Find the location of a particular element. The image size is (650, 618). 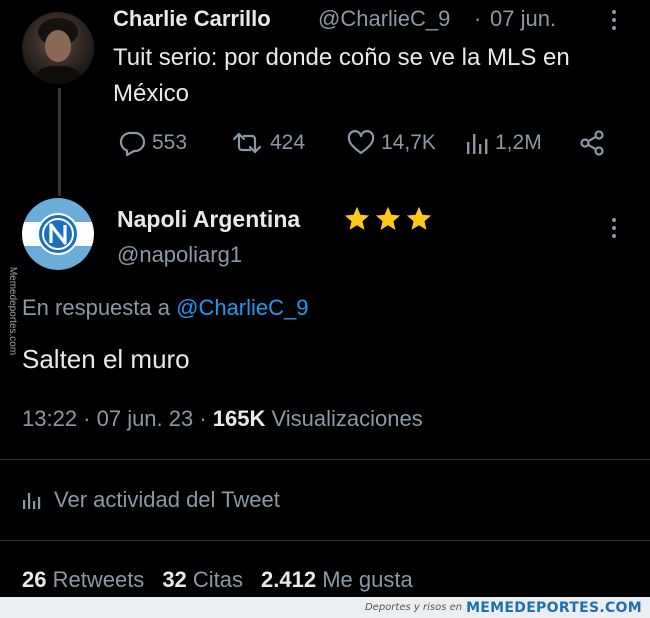

stars-badge is located at coordinates (388, 219).